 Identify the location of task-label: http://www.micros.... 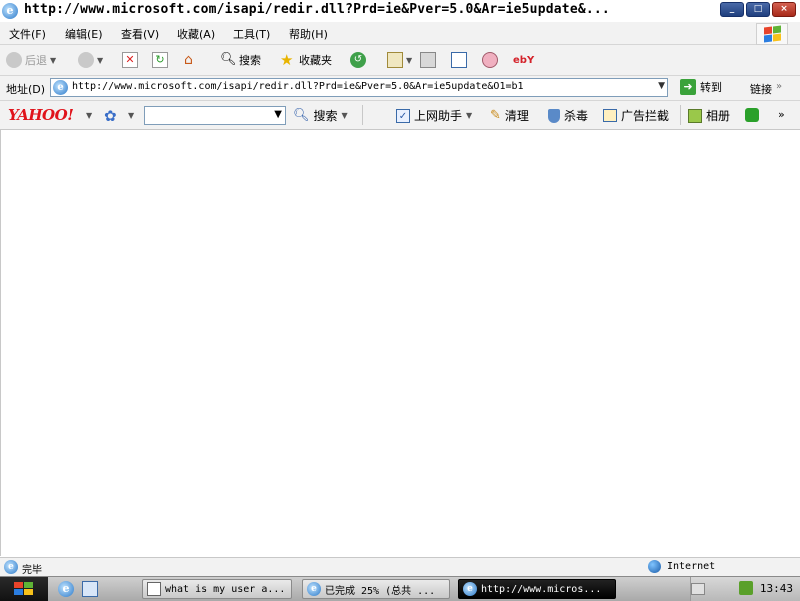
(541, 589).